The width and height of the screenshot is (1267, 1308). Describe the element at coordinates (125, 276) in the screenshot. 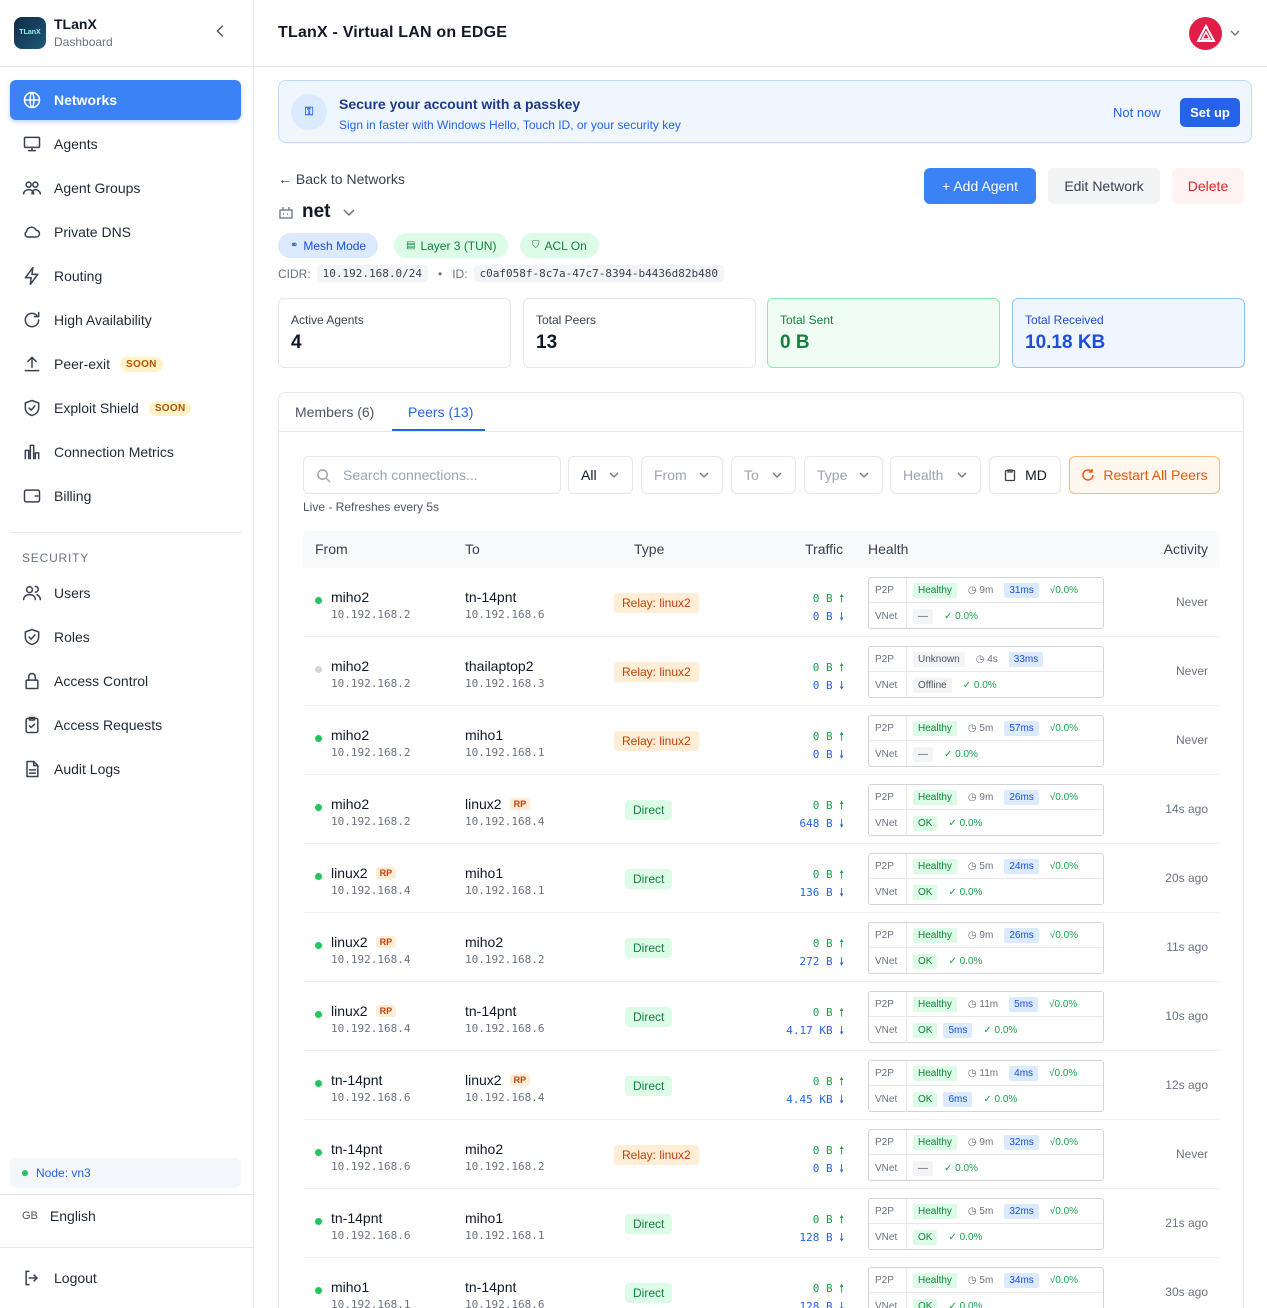

I see `sidebar-item-routing: Routing` at that location.